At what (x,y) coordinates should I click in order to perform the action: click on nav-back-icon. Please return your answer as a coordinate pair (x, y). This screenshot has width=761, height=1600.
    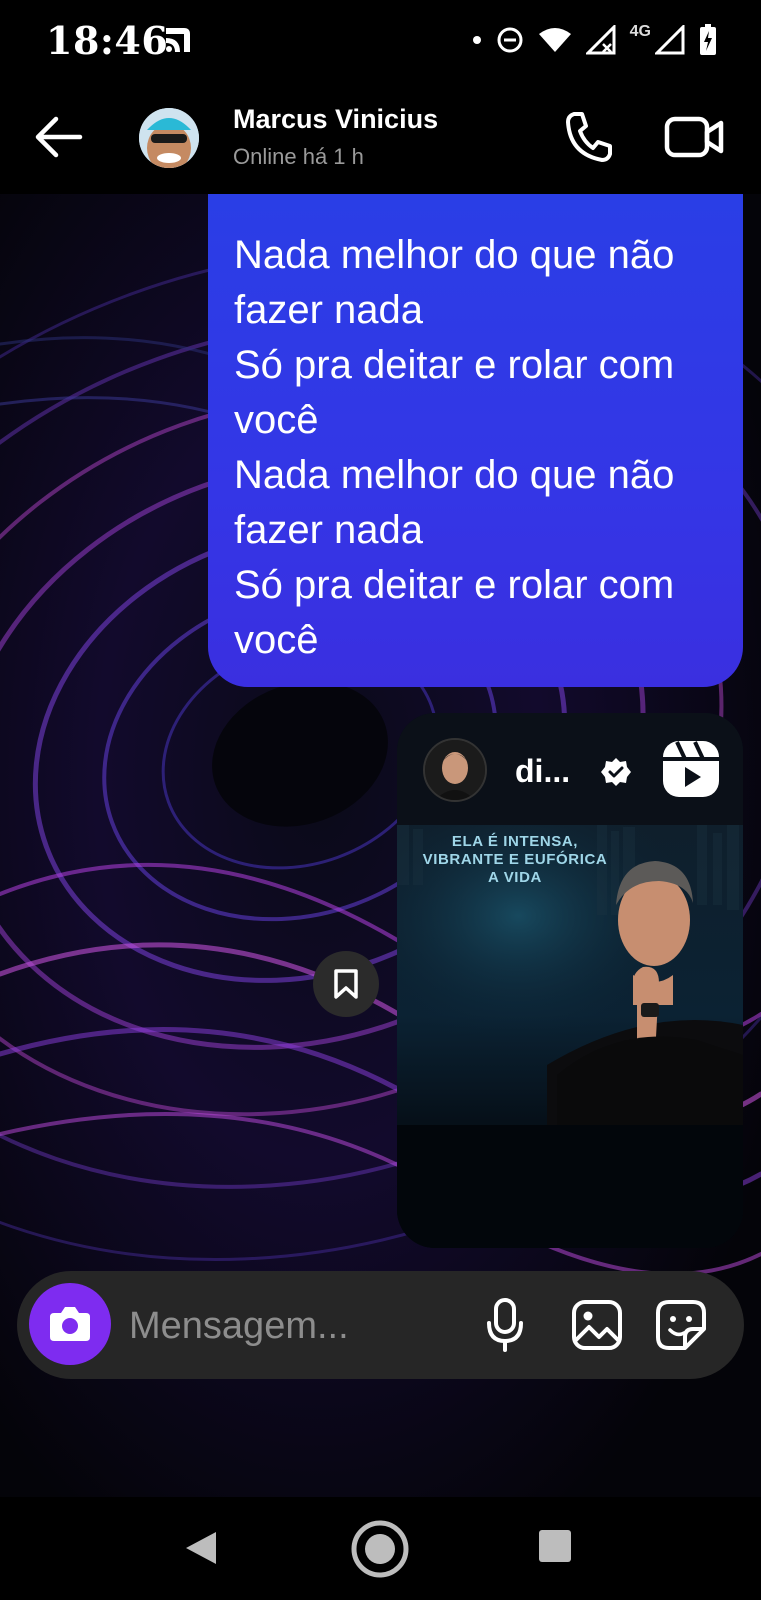
    Looking at the image, I should click on (201, 1548).